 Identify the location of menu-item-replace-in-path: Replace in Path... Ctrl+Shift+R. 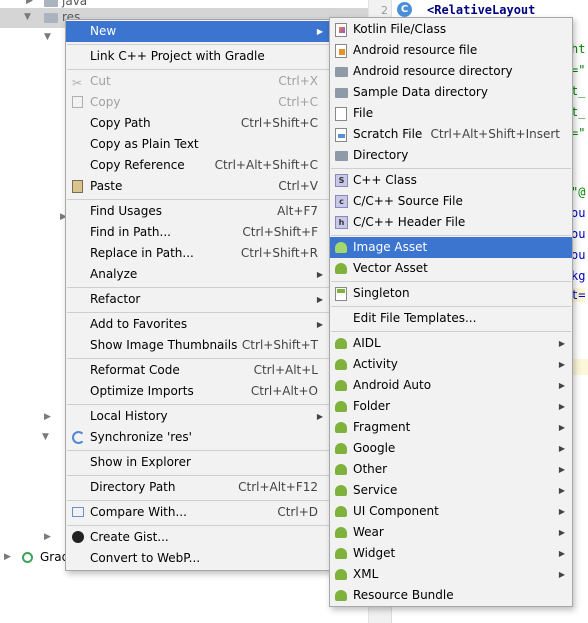
(198, 253).